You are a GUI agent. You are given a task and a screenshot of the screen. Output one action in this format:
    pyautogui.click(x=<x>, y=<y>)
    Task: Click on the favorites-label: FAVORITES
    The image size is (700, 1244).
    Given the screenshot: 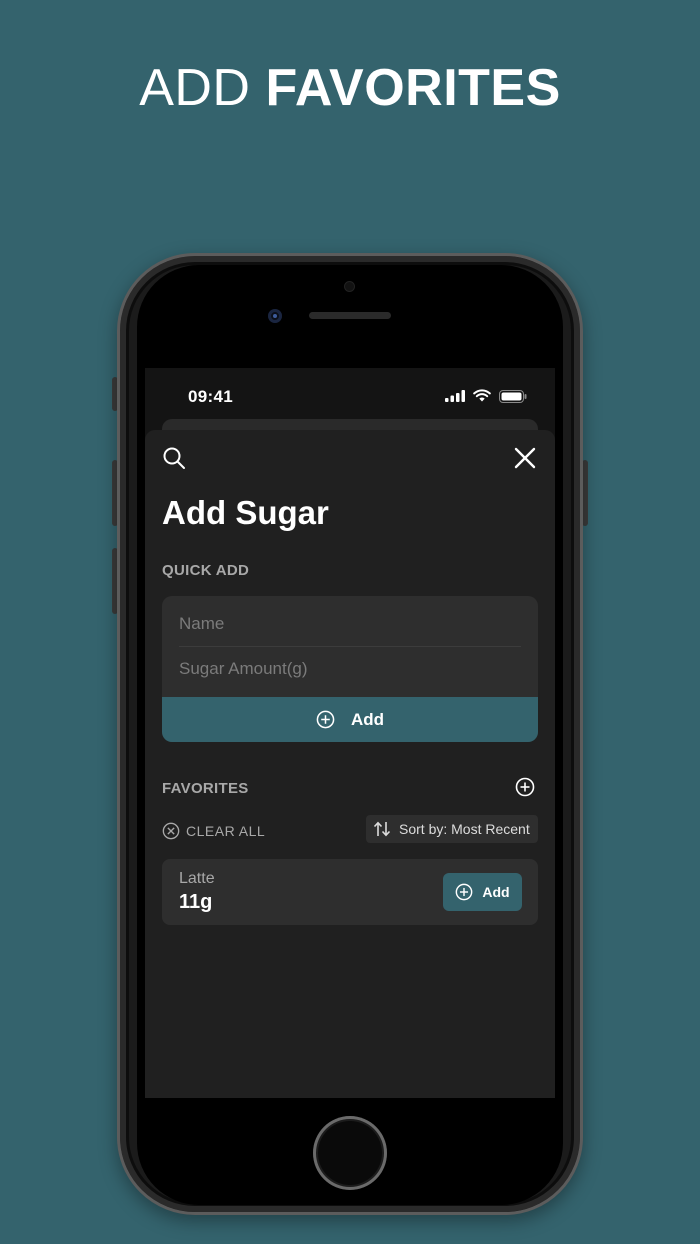 What is the action you would take?
    pyautogui.click(x=205, y=788)
    